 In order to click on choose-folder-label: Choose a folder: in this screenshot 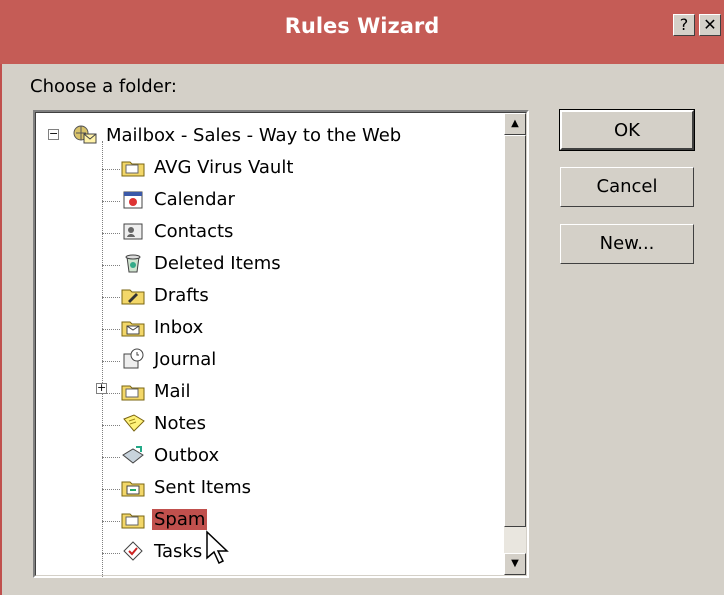, I will do `click(103, 86)`.